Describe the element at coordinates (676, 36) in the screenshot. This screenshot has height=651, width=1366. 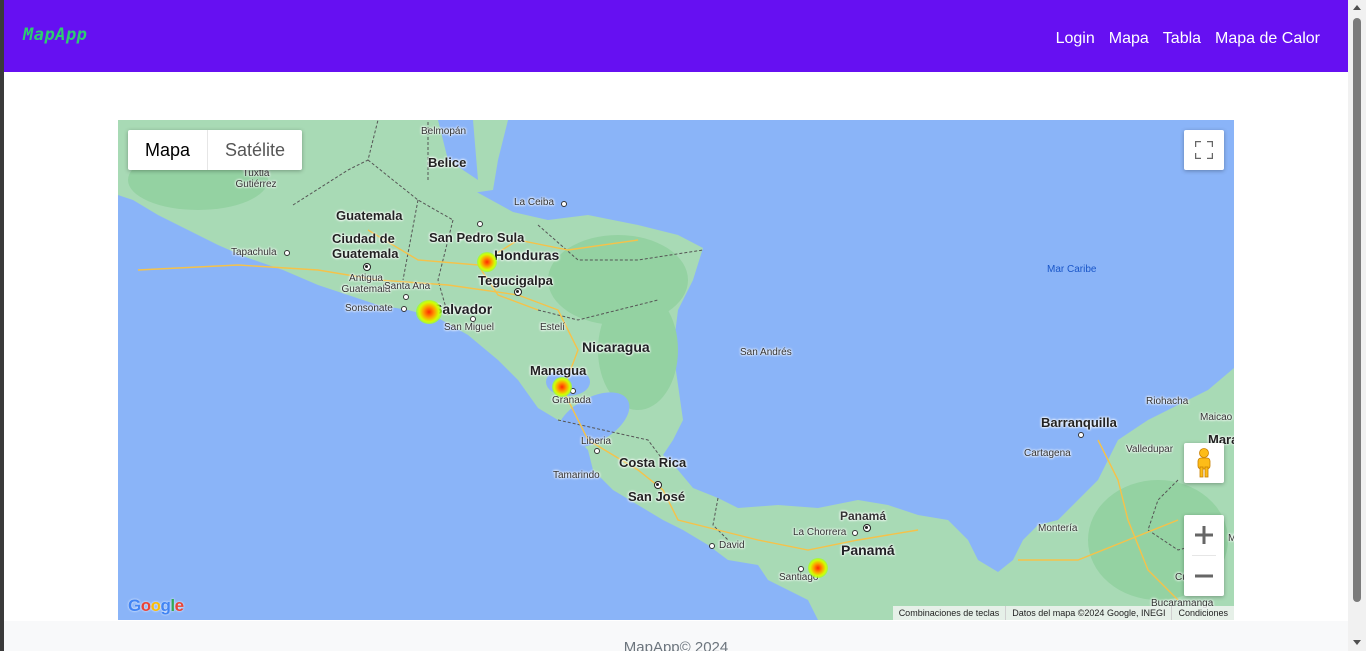
I see `navbar: MapApp Login Mapa Tabla Mapa de Calor` at that location.